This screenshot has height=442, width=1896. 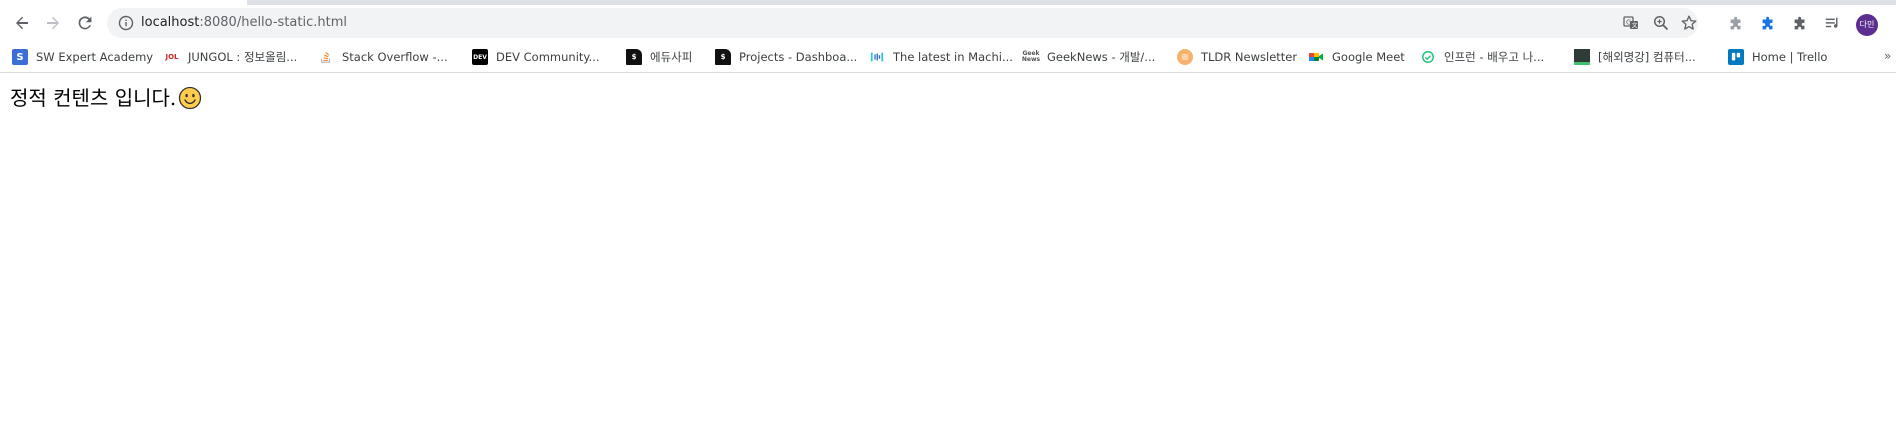 What do you see at coordinates (1316, 57) in the screenshot?
I see `google-meet-icon` at bounding box center [1316, 57].